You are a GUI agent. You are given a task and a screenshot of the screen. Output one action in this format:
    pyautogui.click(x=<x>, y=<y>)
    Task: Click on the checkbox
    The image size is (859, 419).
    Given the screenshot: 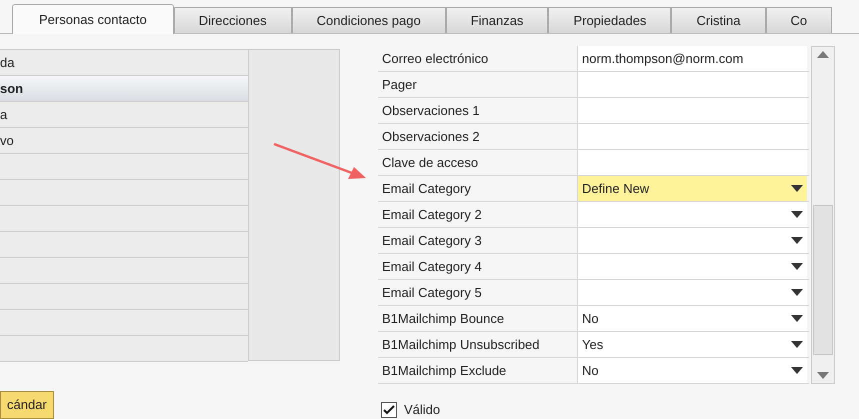 What is the action you would take?
    pyautogui.click(x=389, y=410)
    